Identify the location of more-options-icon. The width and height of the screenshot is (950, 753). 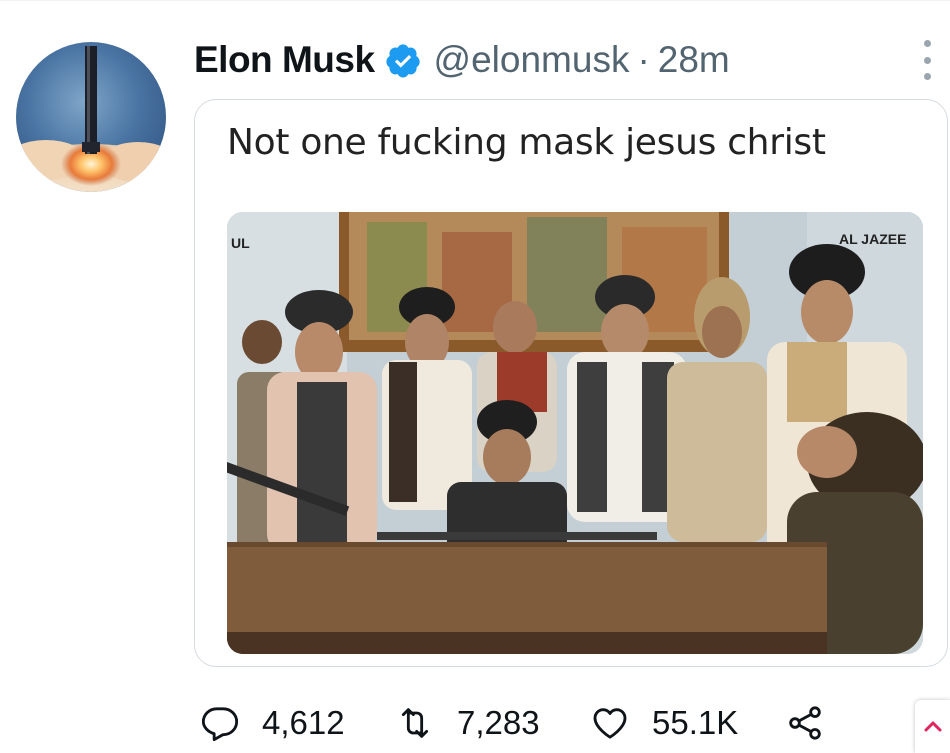
(927, 60).